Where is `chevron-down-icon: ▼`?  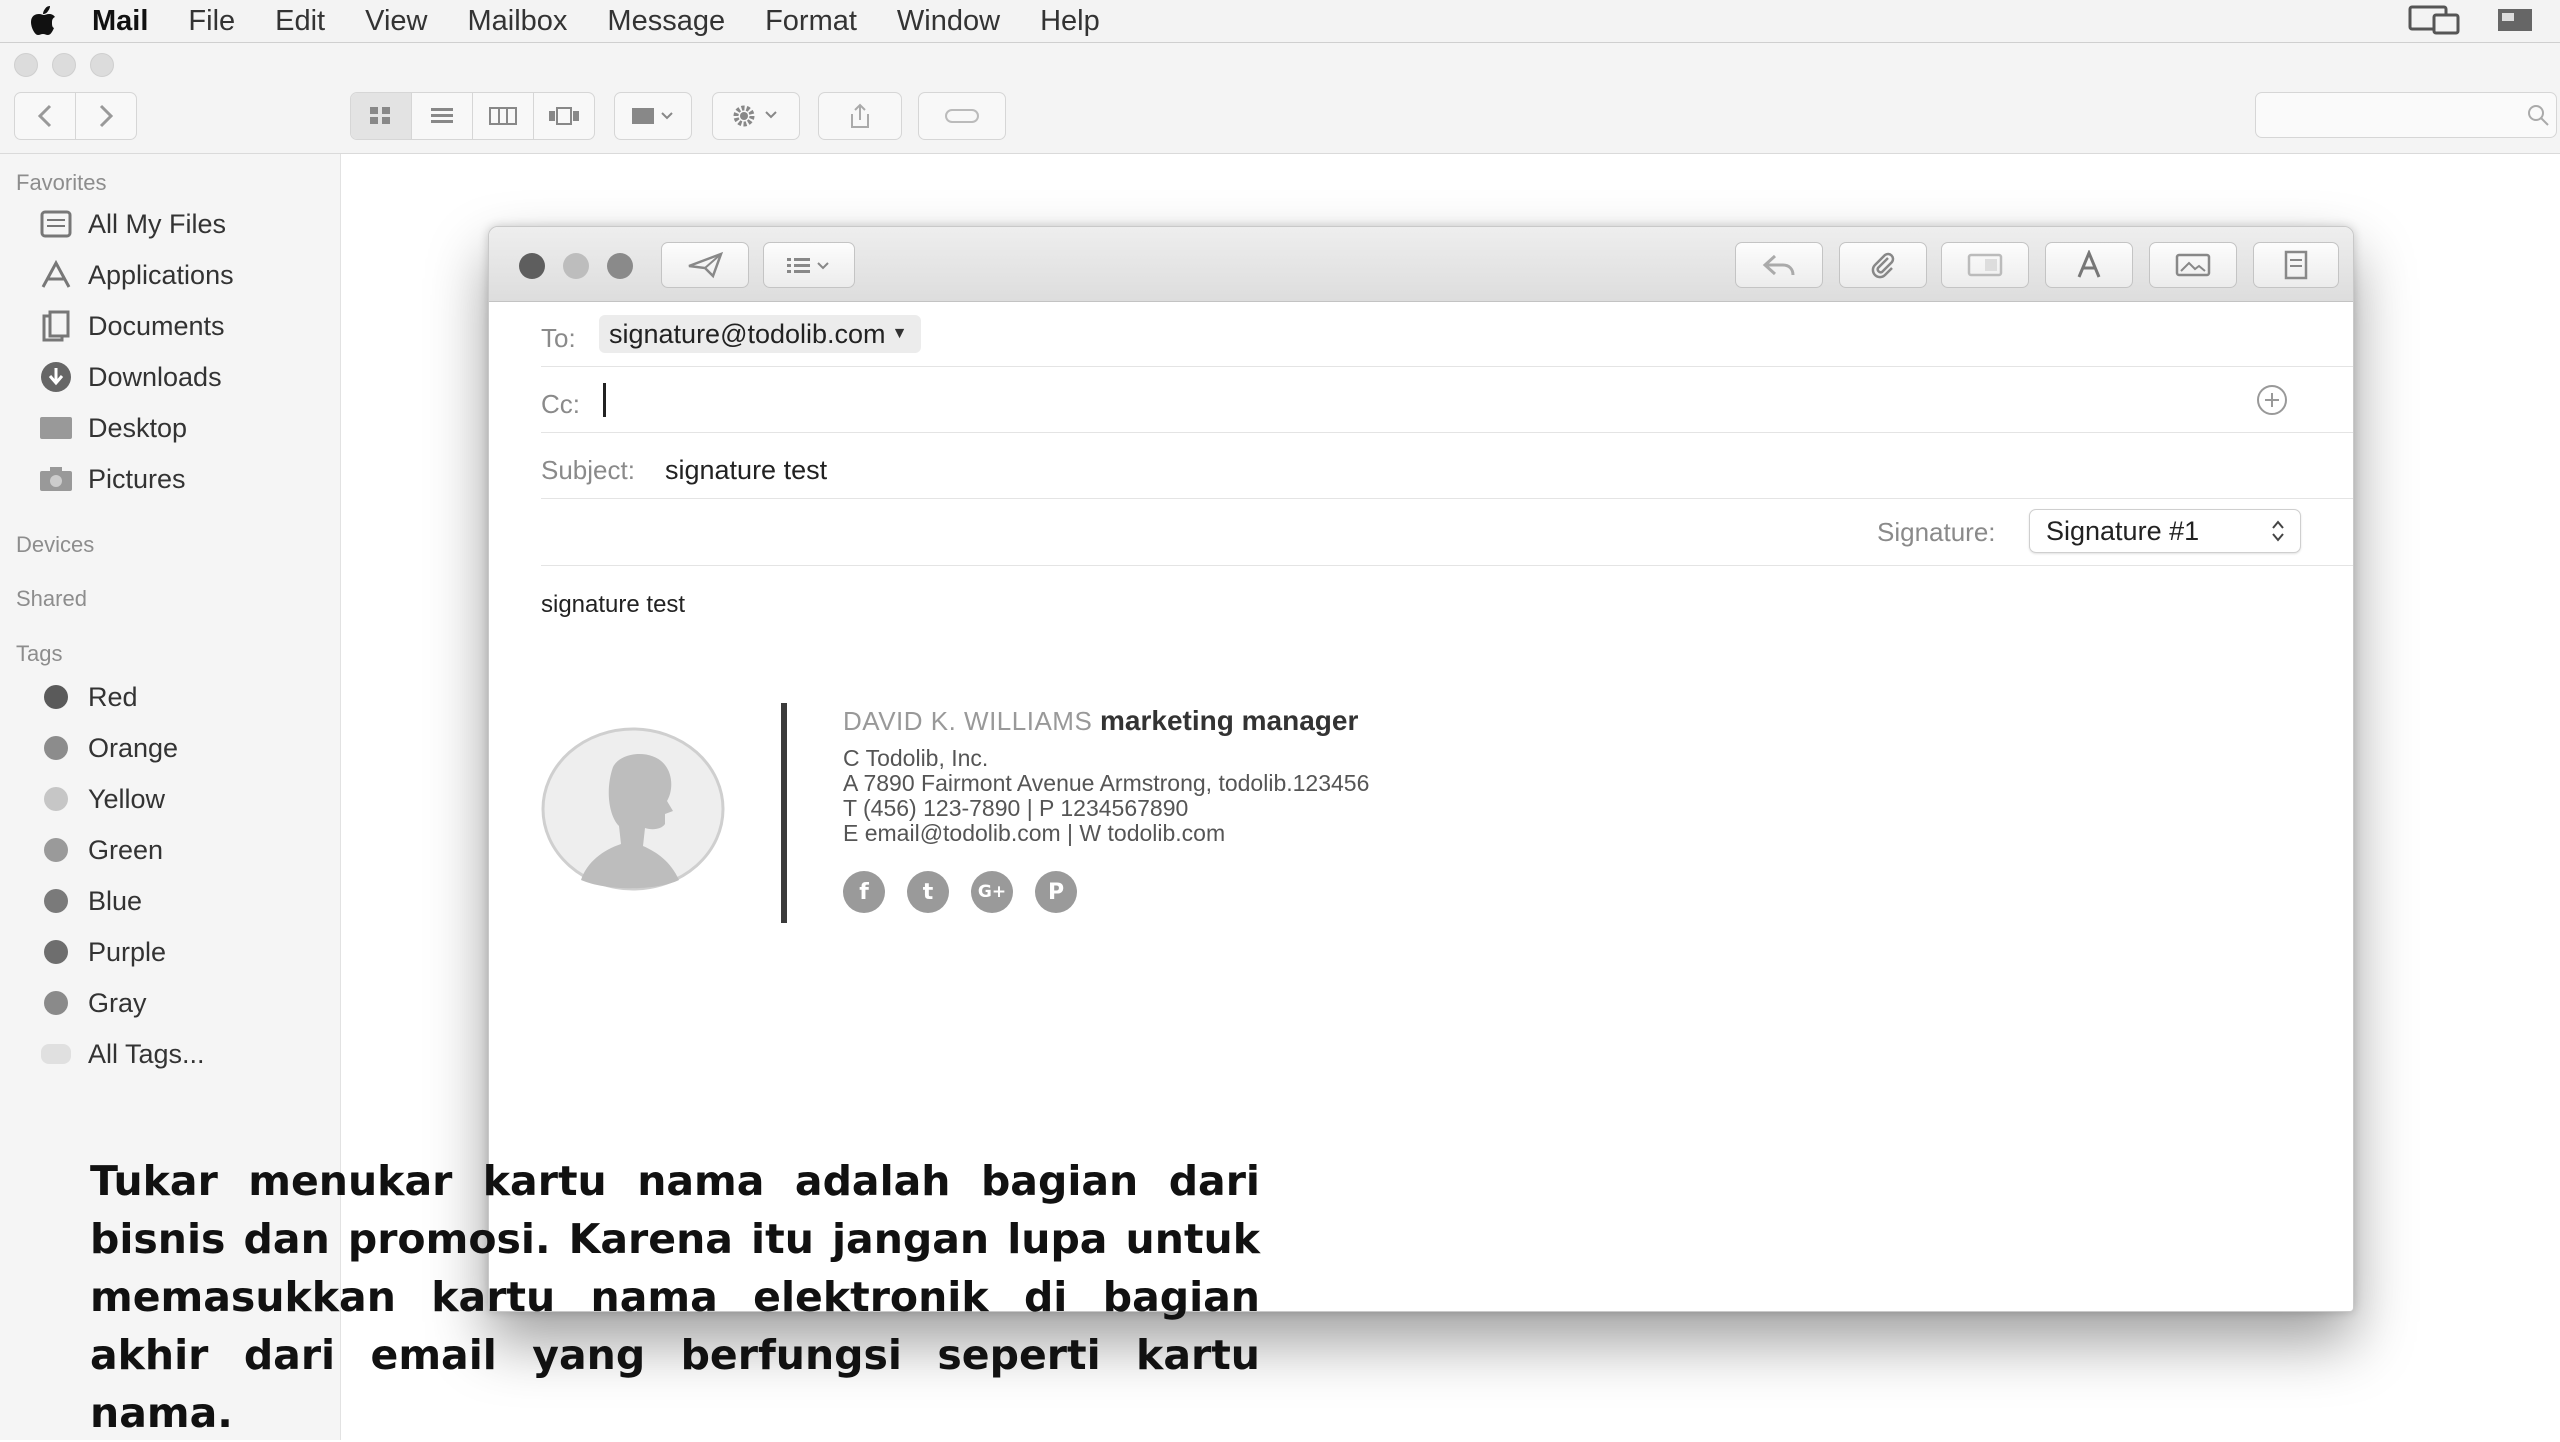 chevron-down-icon: ▼ is located at coordinates (900, 334).